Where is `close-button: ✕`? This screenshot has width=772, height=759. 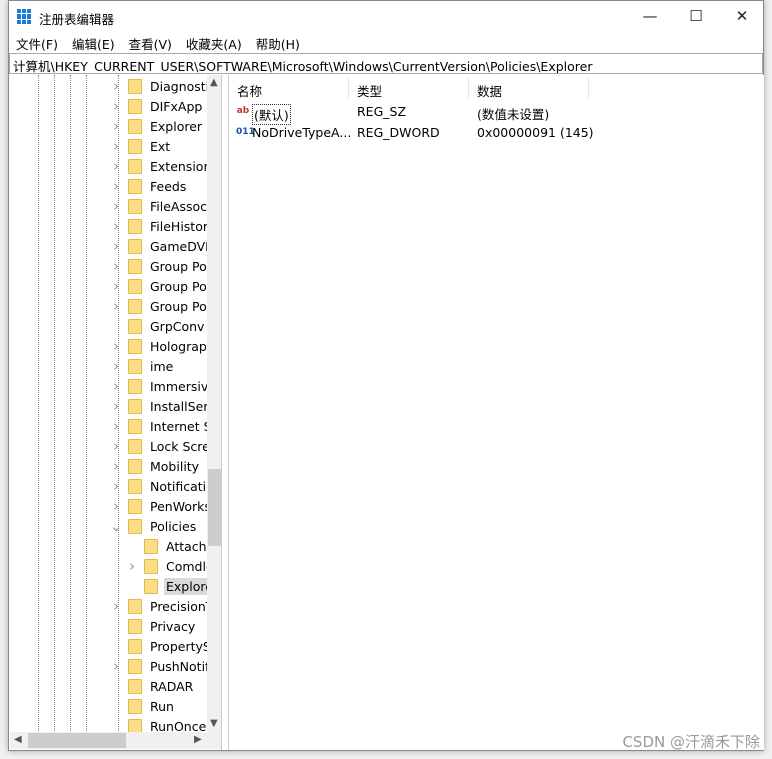 close-button: ✕ is located at coordinates (742, 16).